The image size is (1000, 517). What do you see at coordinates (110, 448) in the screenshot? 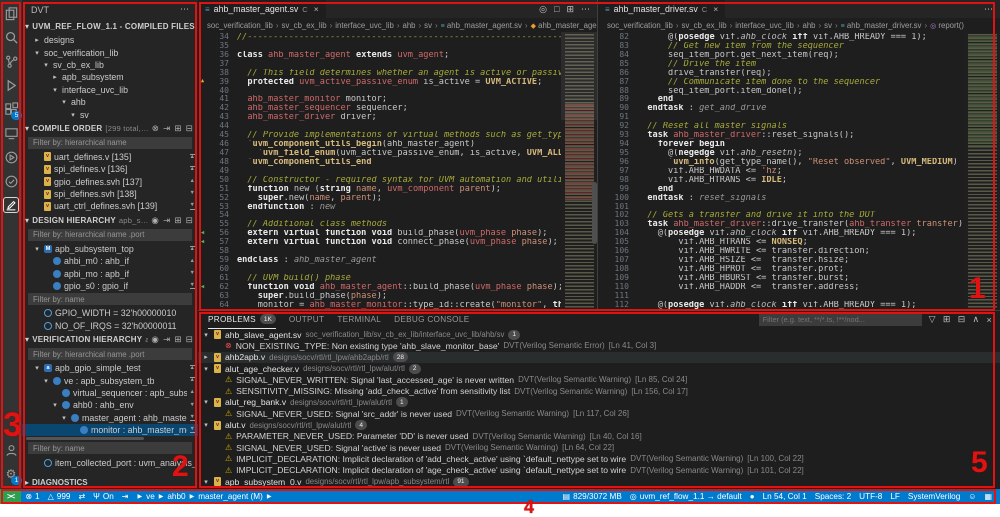
I see `verification-name-filter-input: Filter by: name` at bounding box center [110, 448].